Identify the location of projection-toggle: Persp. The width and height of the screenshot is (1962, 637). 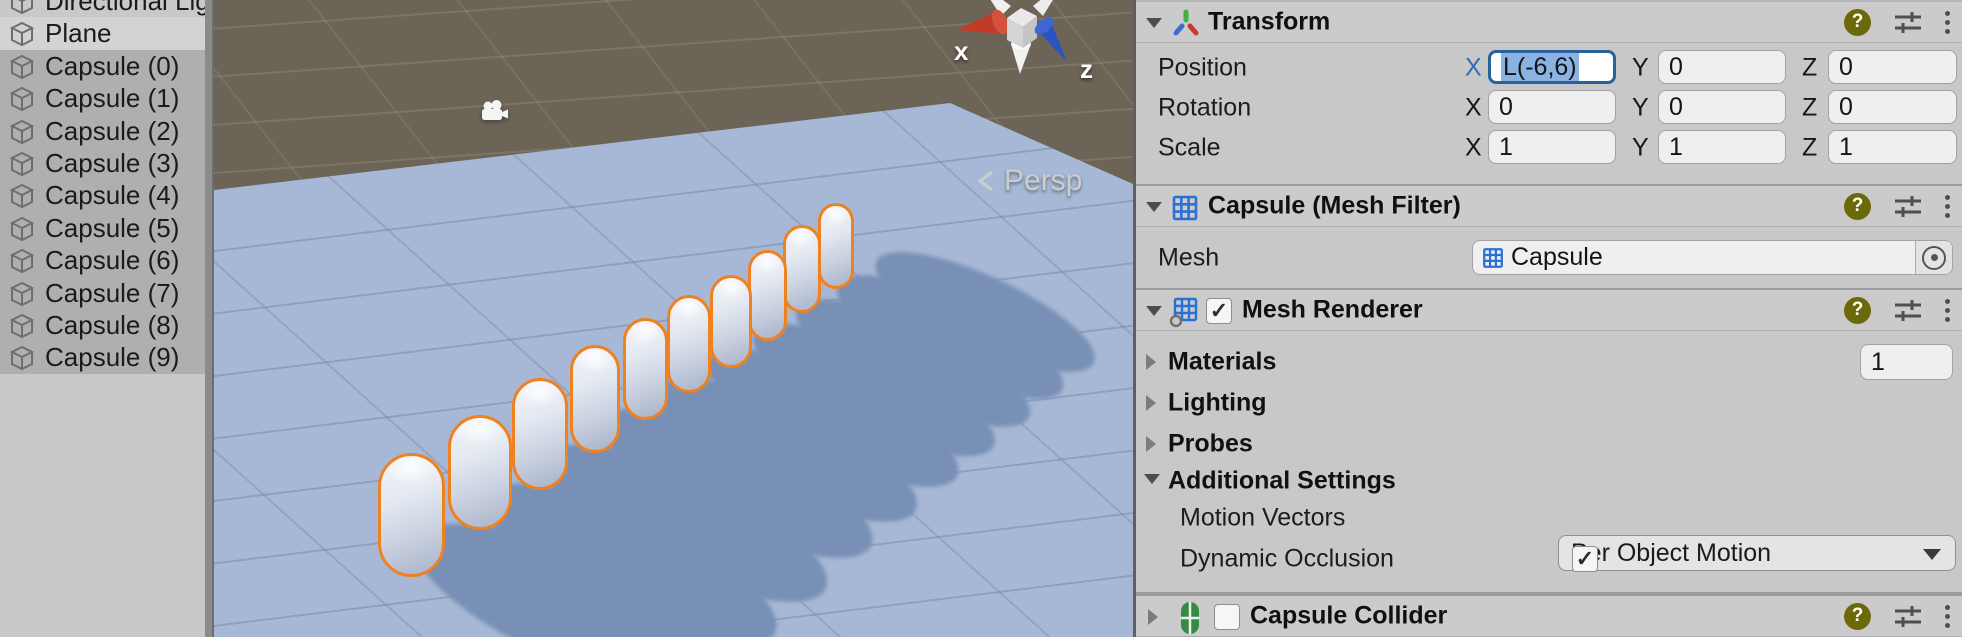
(1029, 181).